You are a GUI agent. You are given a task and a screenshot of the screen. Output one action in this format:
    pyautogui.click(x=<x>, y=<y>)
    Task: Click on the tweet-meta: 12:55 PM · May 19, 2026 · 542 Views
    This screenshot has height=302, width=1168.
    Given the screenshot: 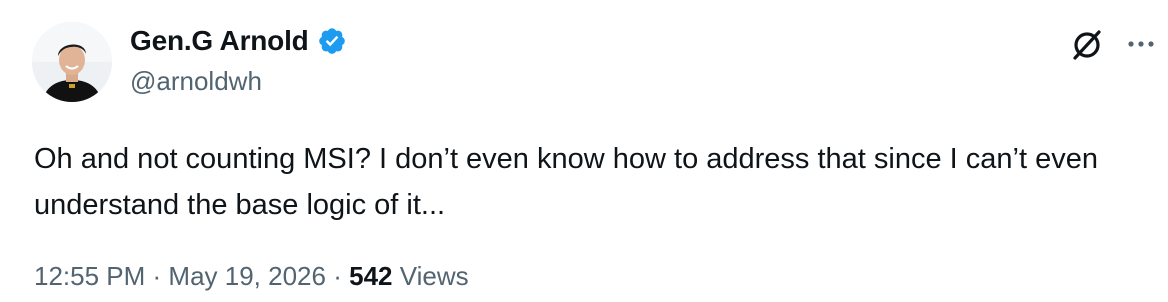 What is the action you would take?
    pyautogui.click(x=251, y=276)
    